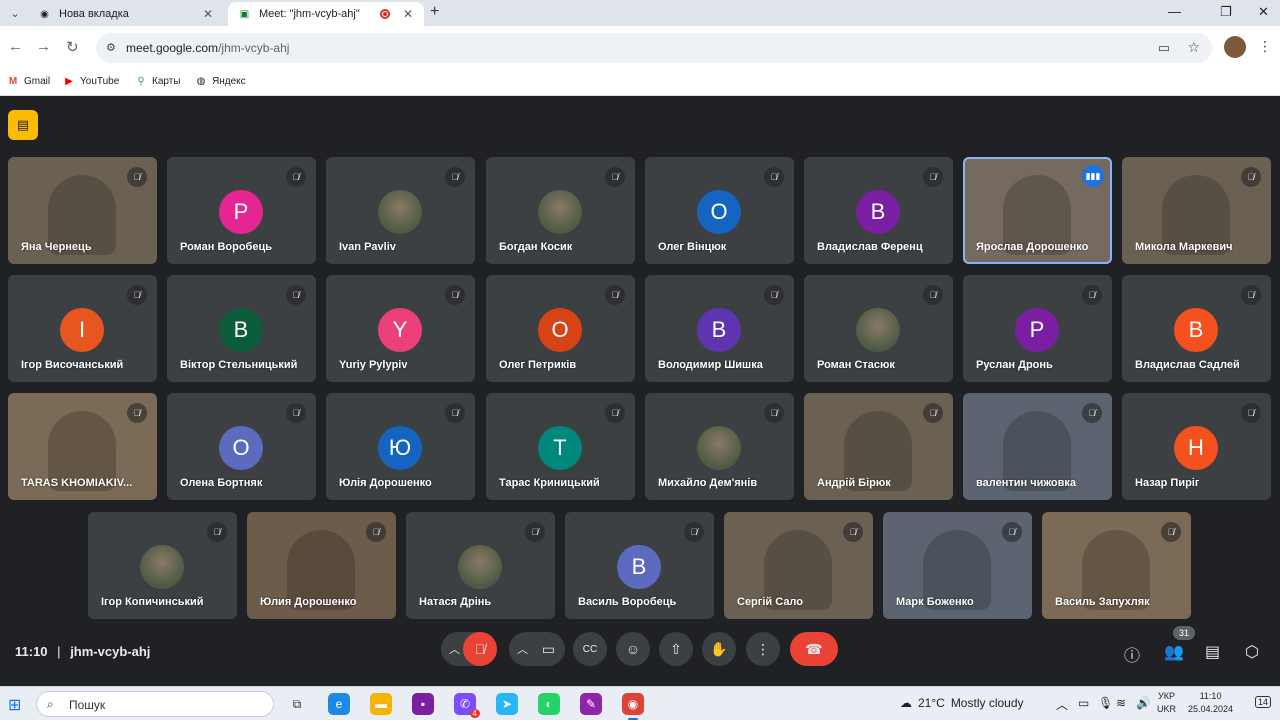  Describe the element at coordinates (467, 705) in the screenshot. I see `viber-icon: ✆ 4` at that location.